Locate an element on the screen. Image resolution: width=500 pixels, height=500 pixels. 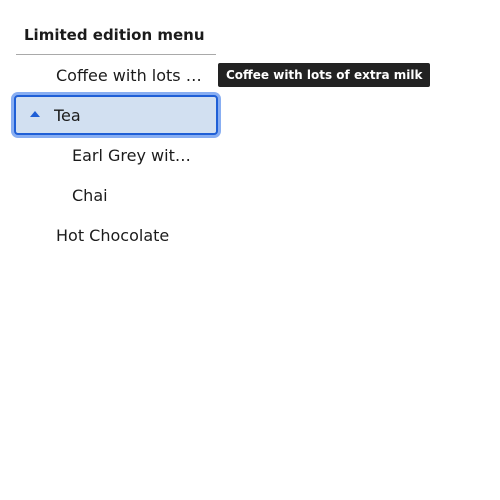
tree-item-tea: Tea is located at coordinates (116, 115).